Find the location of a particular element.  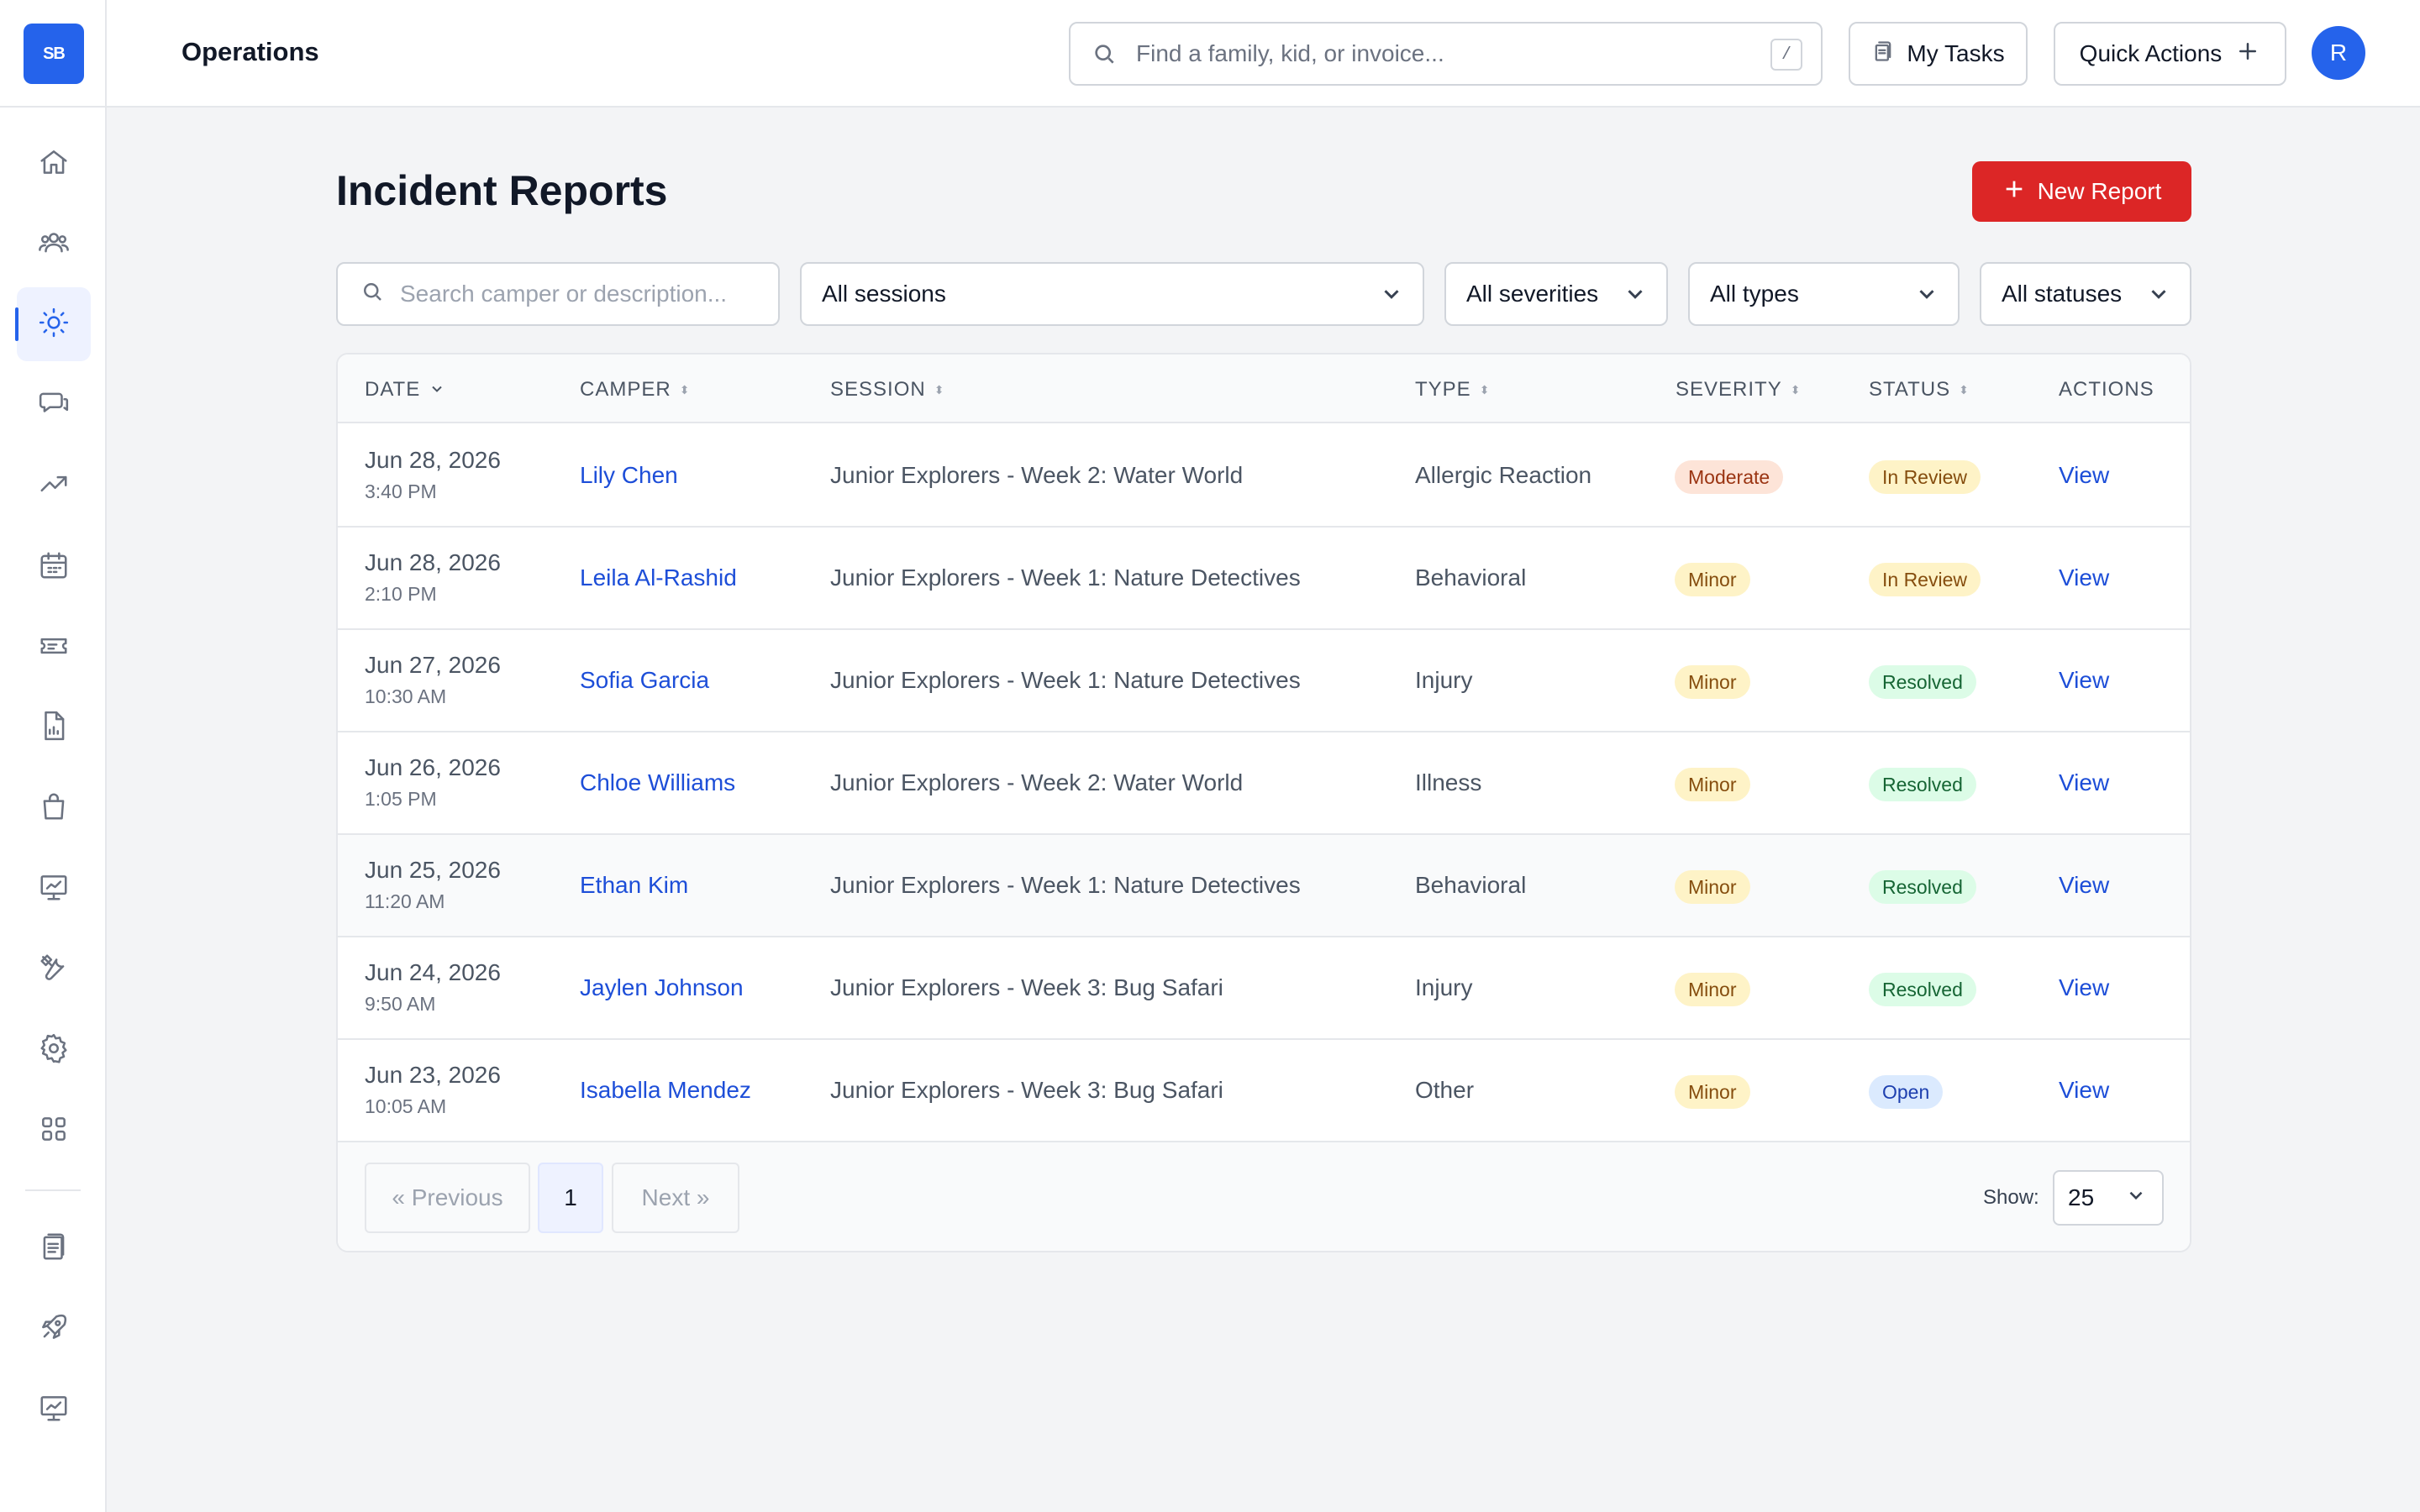

camper-search-input is located at coordinates (585, 294).